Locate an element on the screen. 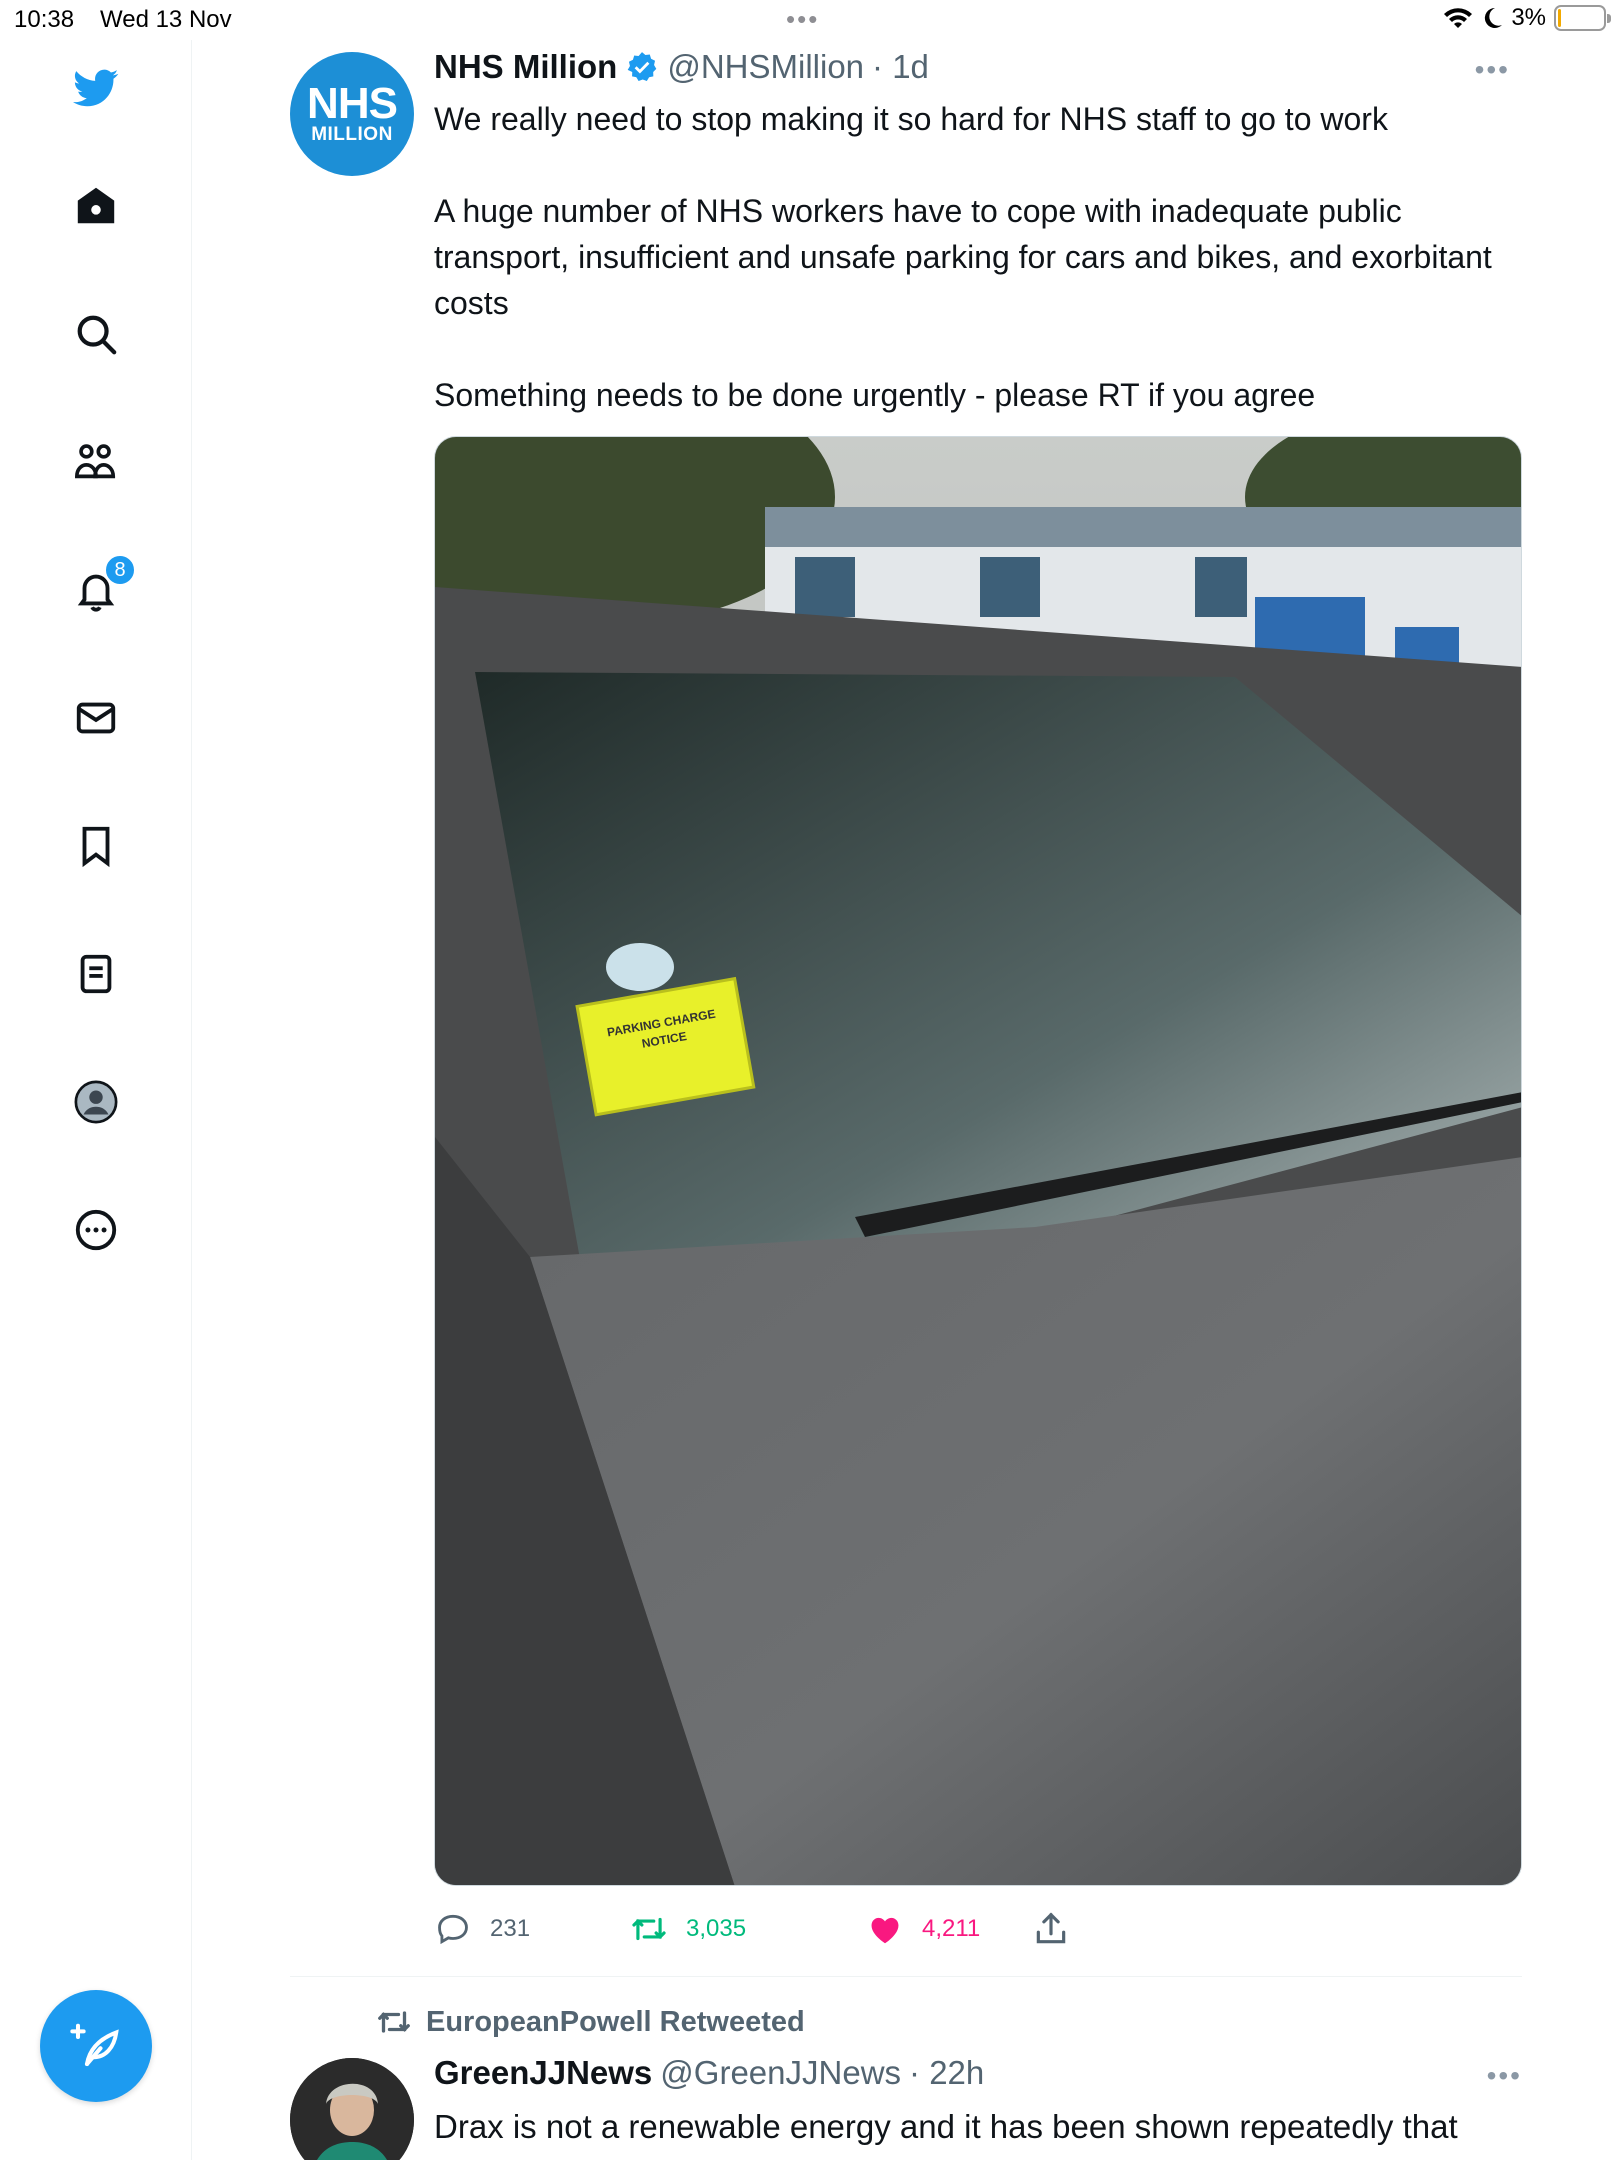 This screenshot has height=2160, width=1620. retweet-button: 3,035 is located at coordinates (688, 1929).